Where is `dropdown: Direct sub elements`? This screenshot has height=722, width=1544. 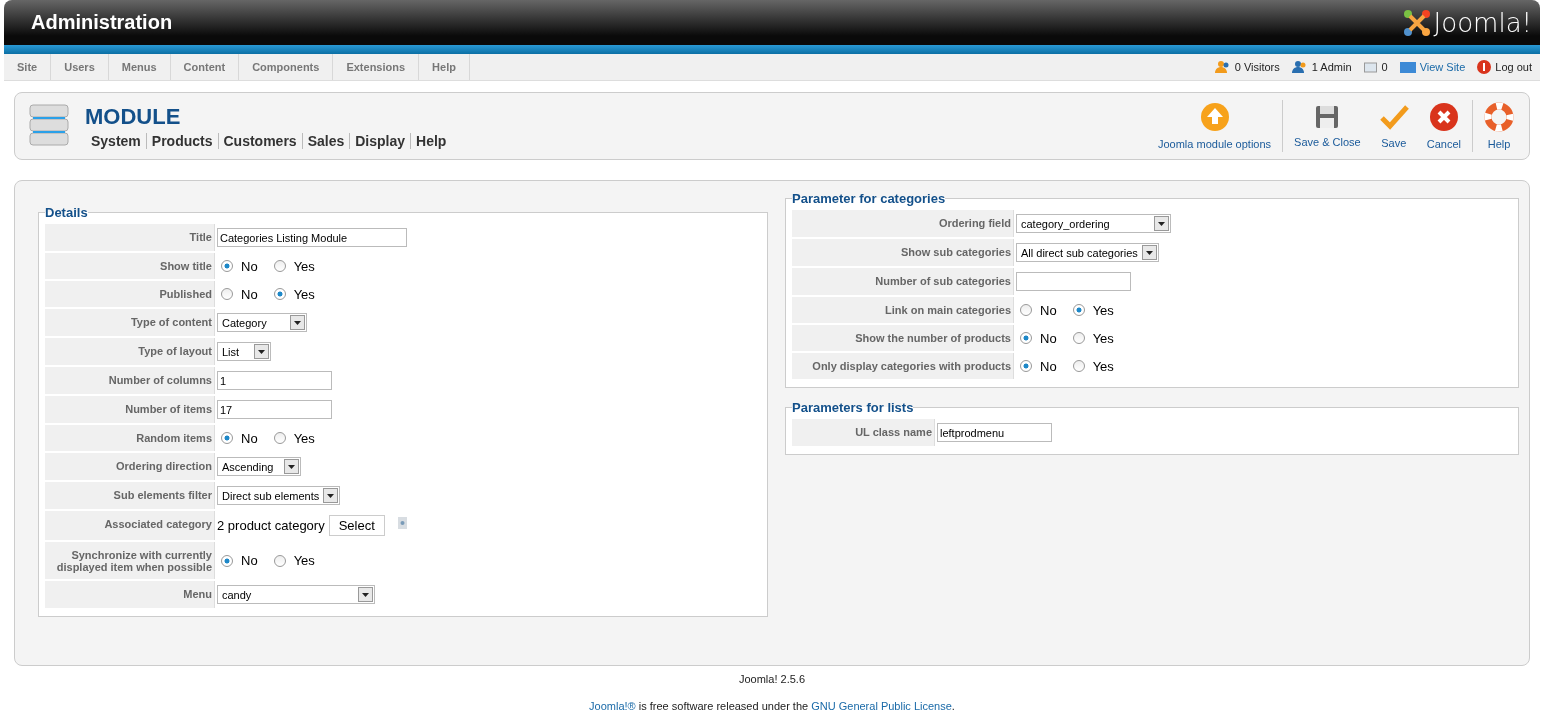 dropdown: Direct sub elements is located at coordinates (279, 495).